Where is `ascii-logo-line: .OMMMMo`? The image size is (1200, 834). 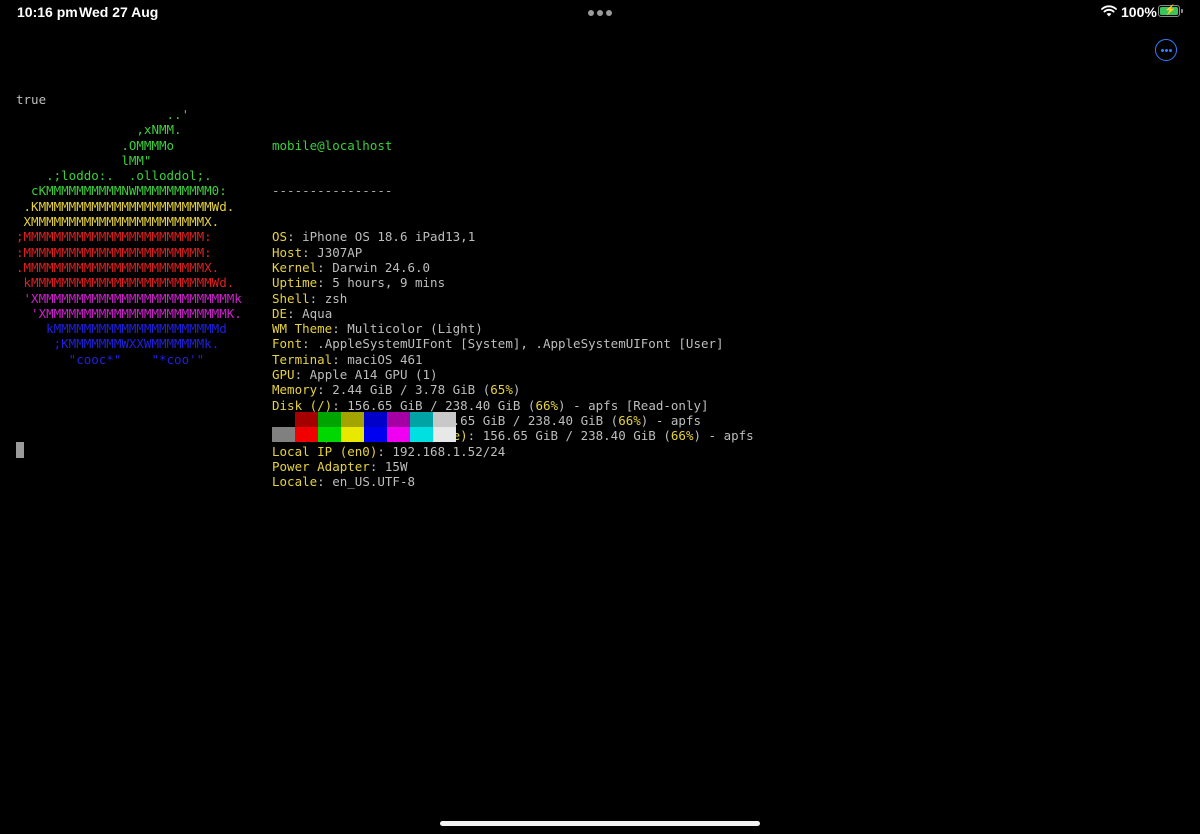 ascii-logo-line: .OMMMMo is located at coordinates (95, 145).